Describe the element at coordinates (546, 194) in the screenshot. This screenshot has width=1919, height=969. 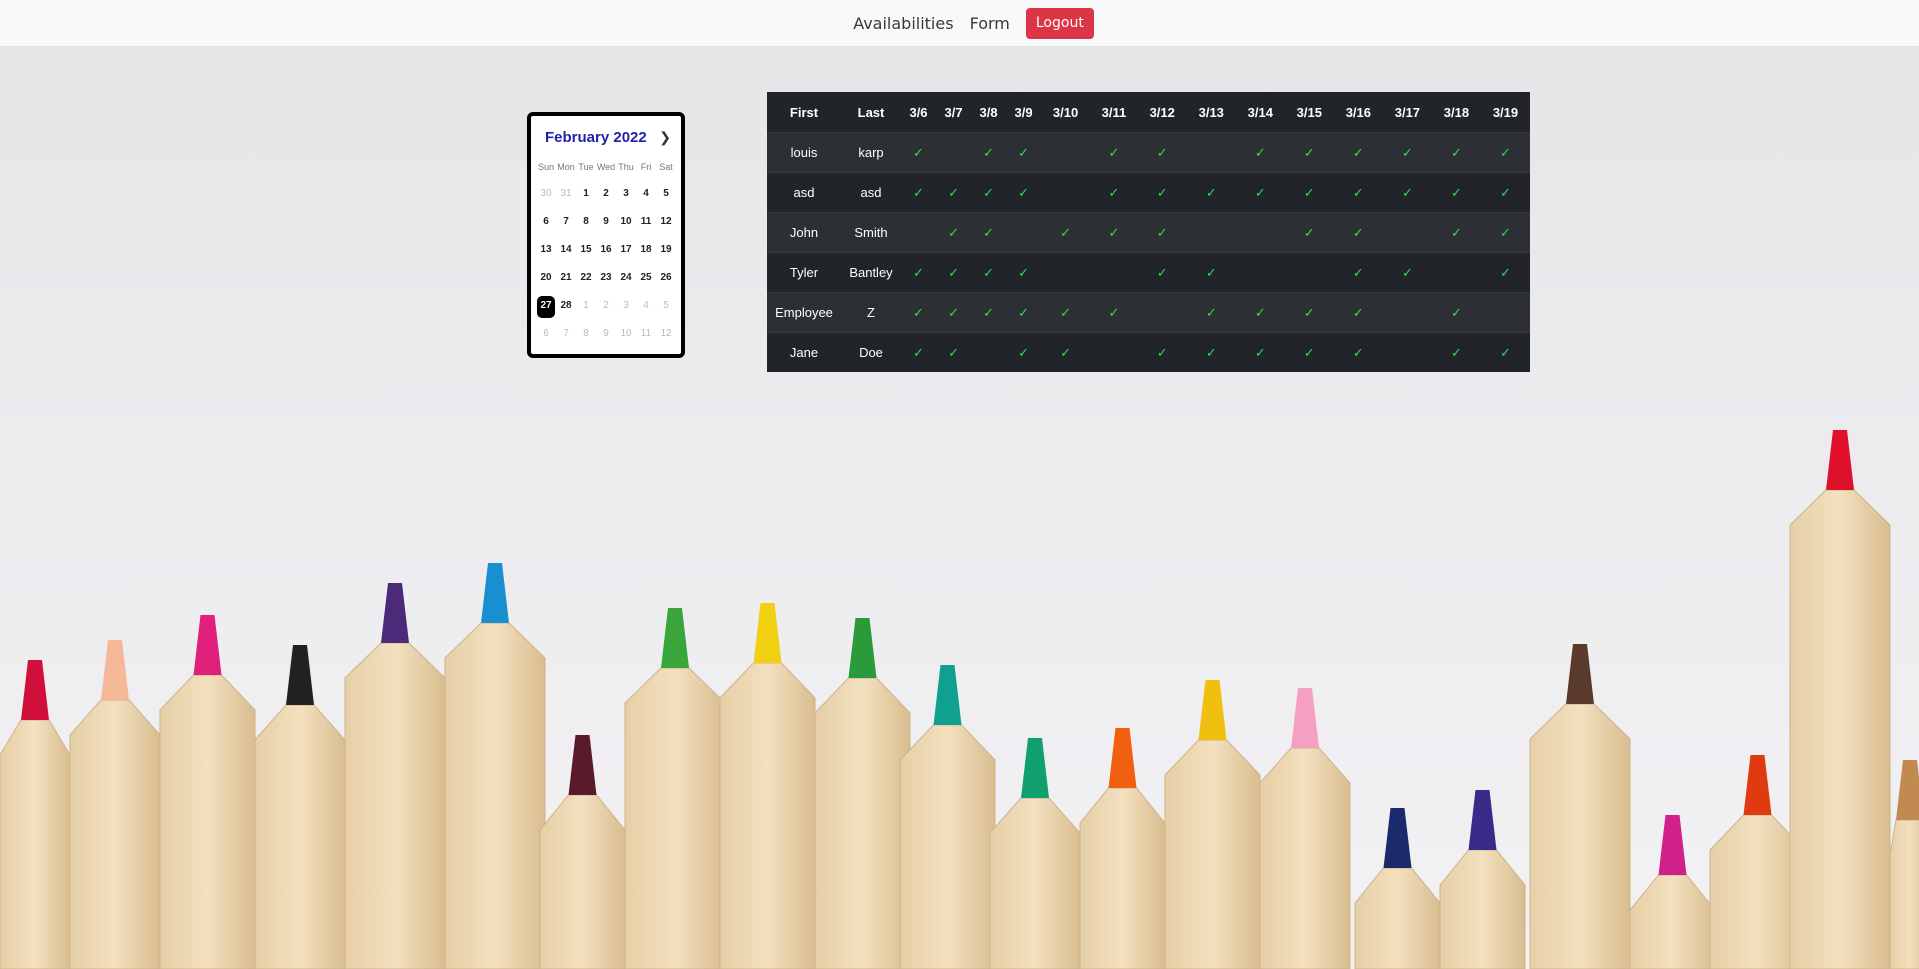
I see `calendar-day: 30` at that location.